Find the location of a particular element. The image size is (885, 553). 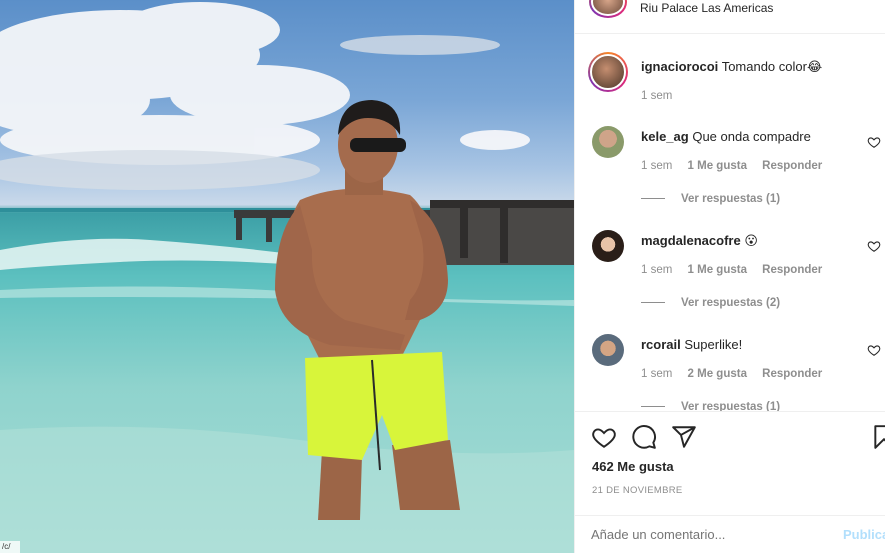

comment-text: kele_ag Que onda compadre is located at coordinates (726, 137).